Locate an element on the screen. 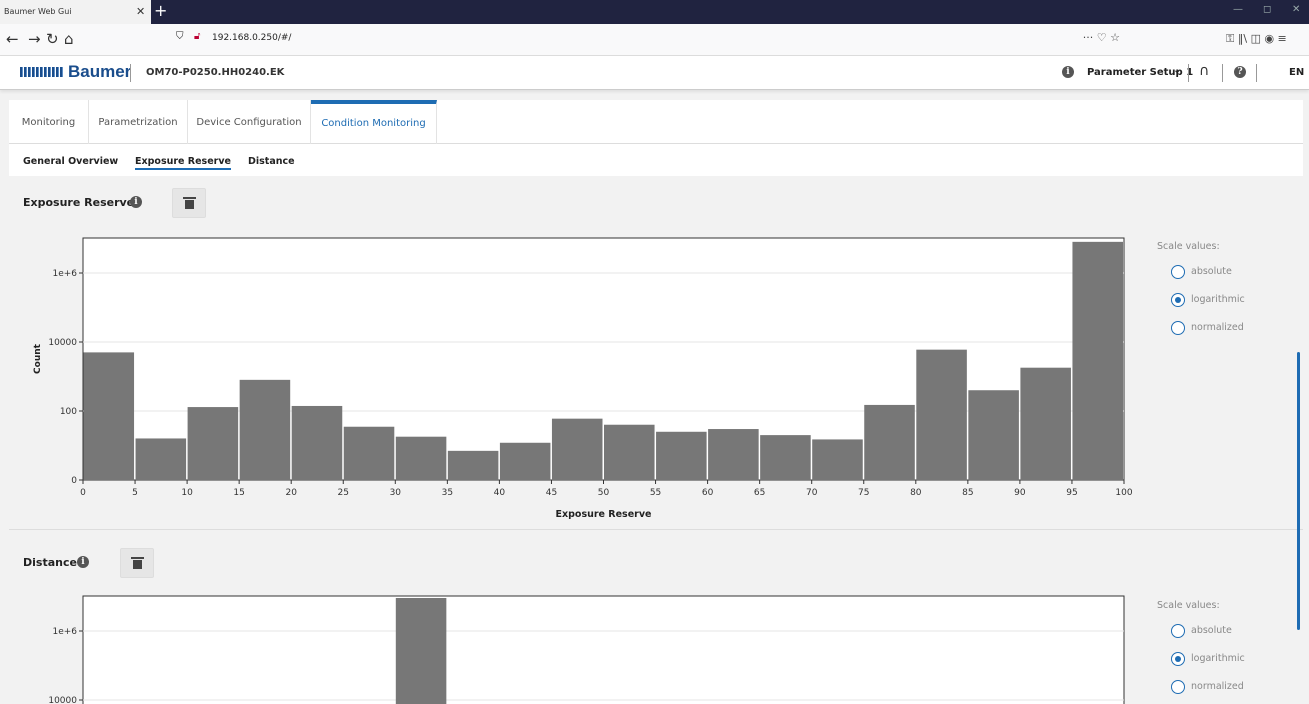  delete-button is located at coordinates (137, 563).